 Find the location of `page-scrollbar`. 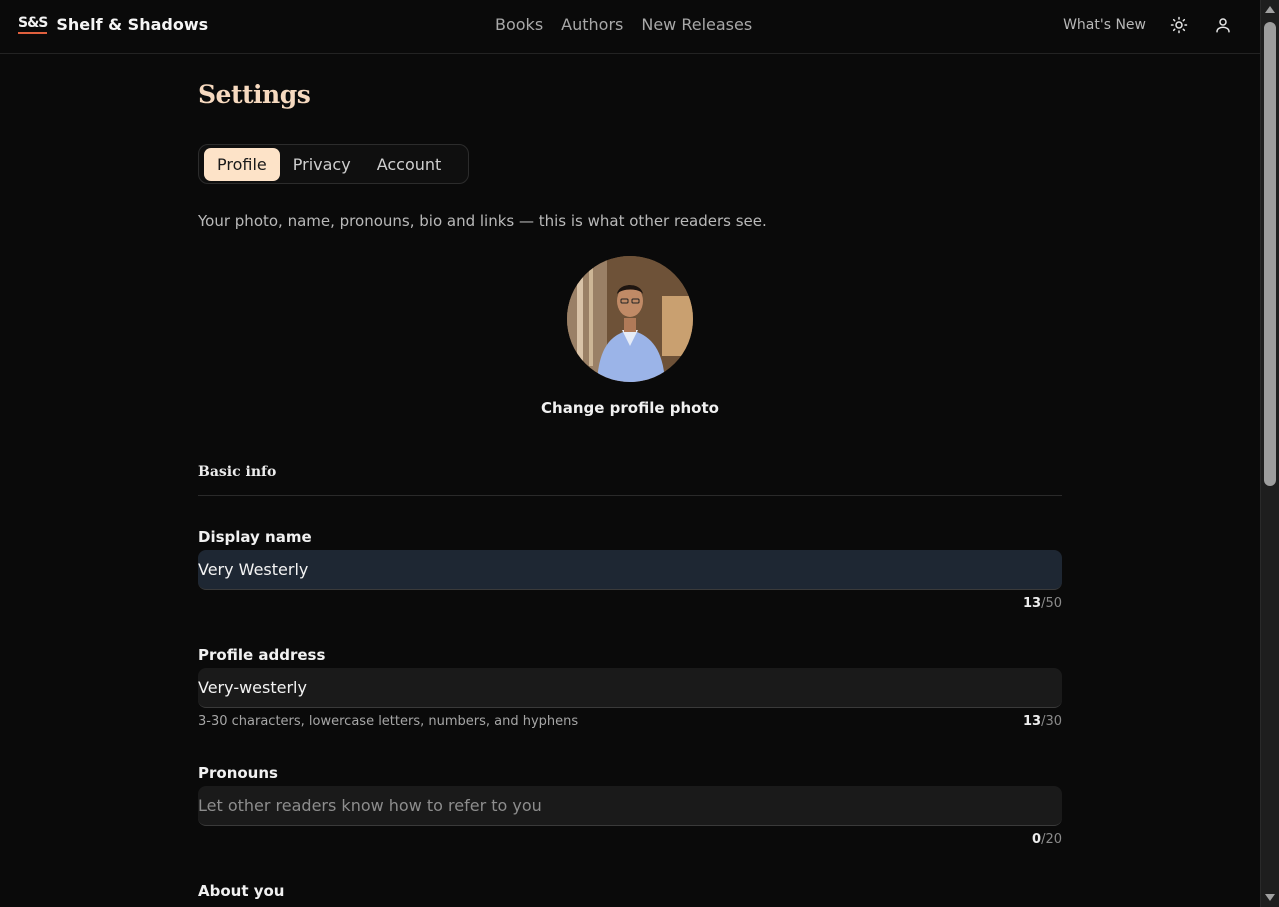

page-scrollbar is located at coordinates (1269, 453).